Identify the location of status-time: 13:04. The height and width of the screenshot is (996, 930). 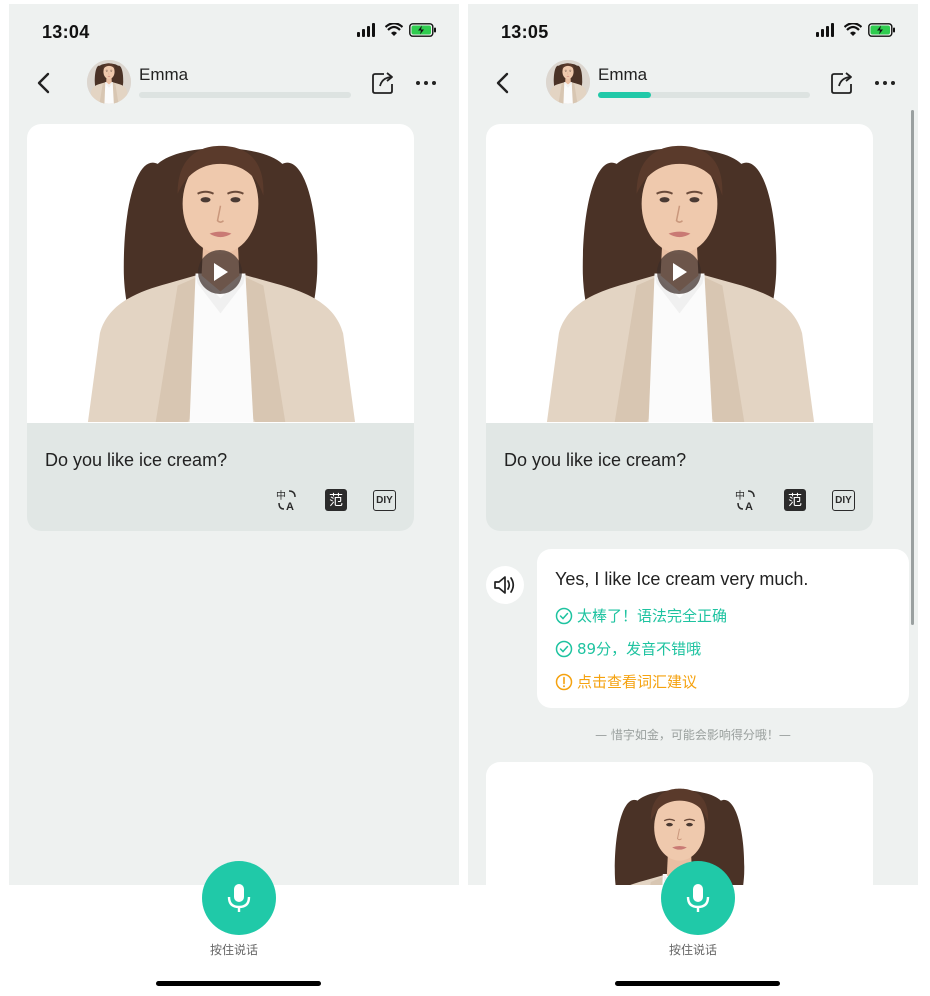
(66, 32).